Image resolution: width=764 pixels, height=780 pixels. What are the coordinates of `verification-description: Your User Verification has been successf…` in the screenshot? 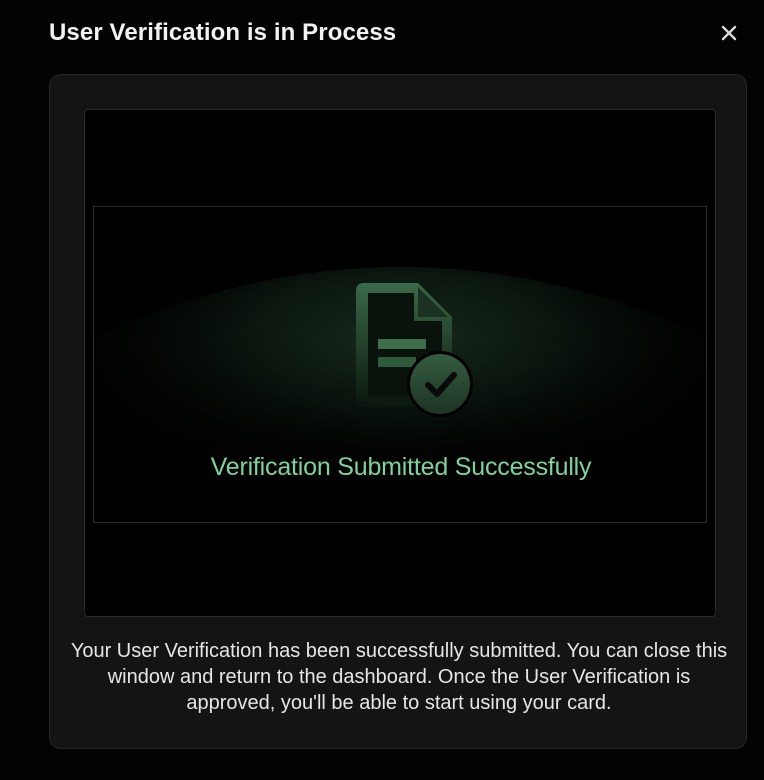 It's located at (399, 677).